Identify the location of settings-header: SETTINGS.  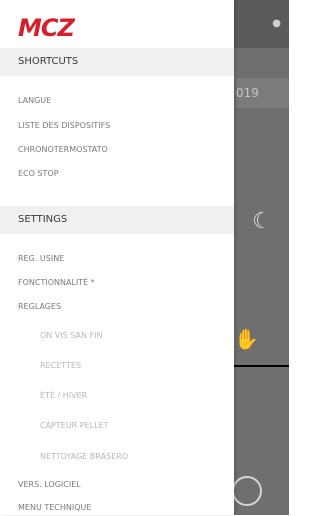
(117, 220).